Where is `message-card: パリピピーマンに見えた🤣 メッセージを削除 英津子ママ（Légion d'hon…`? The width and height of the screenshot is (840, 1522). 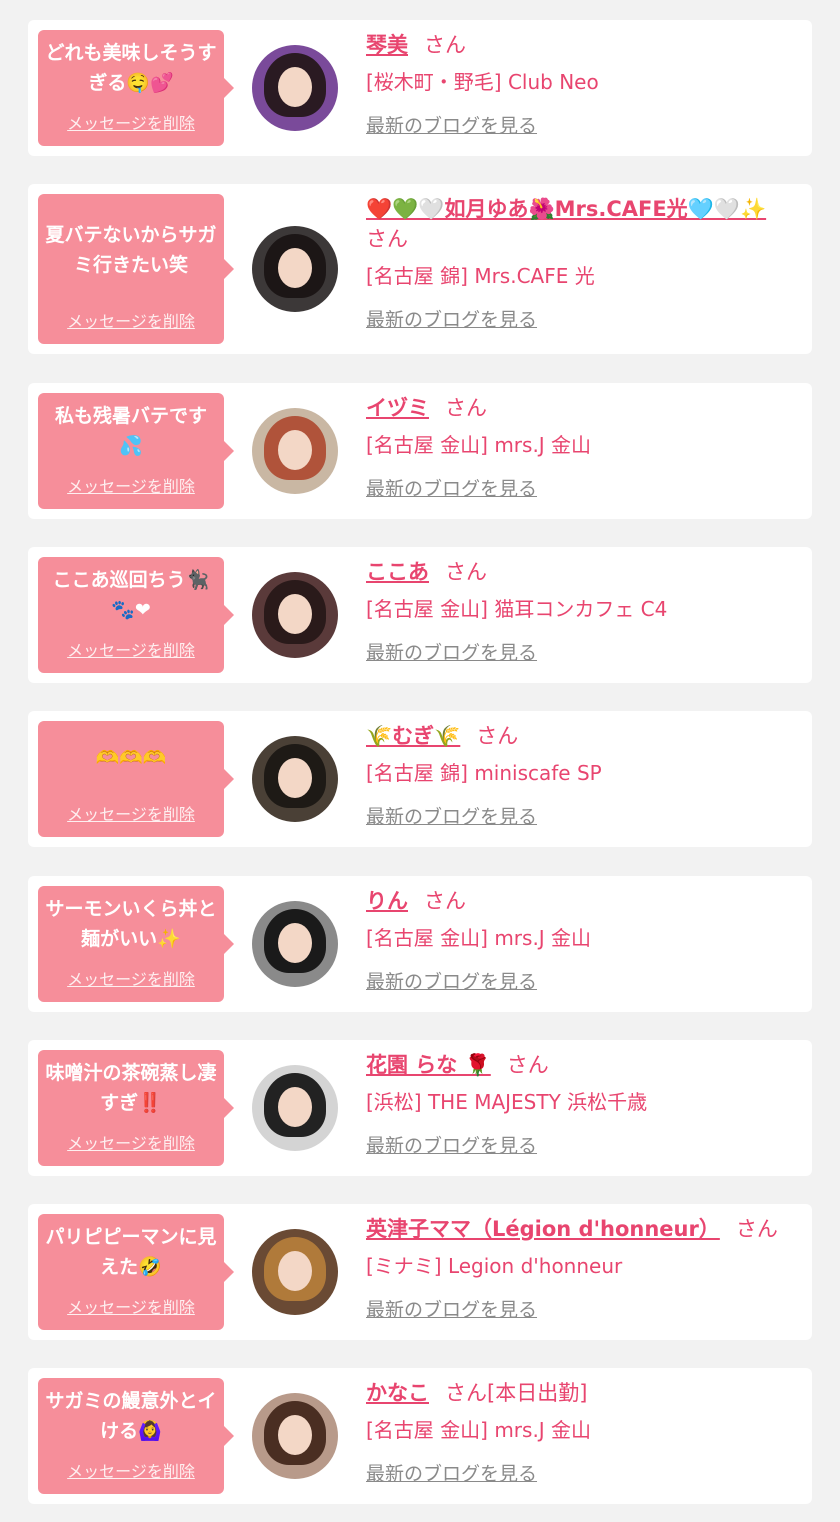 message-card: パリピピーマンに見えた🤣 メッセージを削除 英津子ママ（Légion d'hon… is located at coordinates (420, 1272).